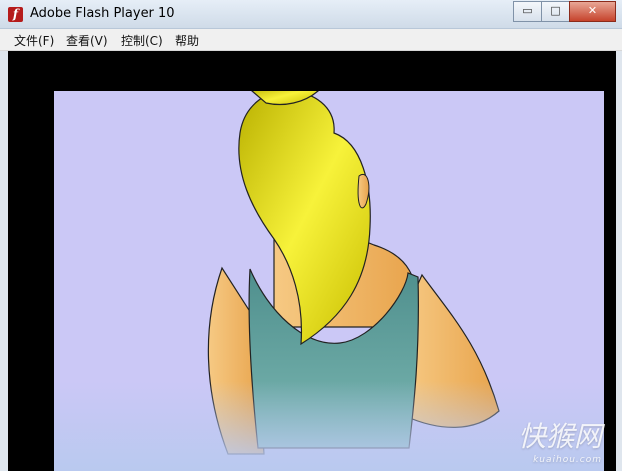  What do you see at coordinates (592, 11) in the screenshot?
I see `close-button: ✕` at bounding box center [592, 11].